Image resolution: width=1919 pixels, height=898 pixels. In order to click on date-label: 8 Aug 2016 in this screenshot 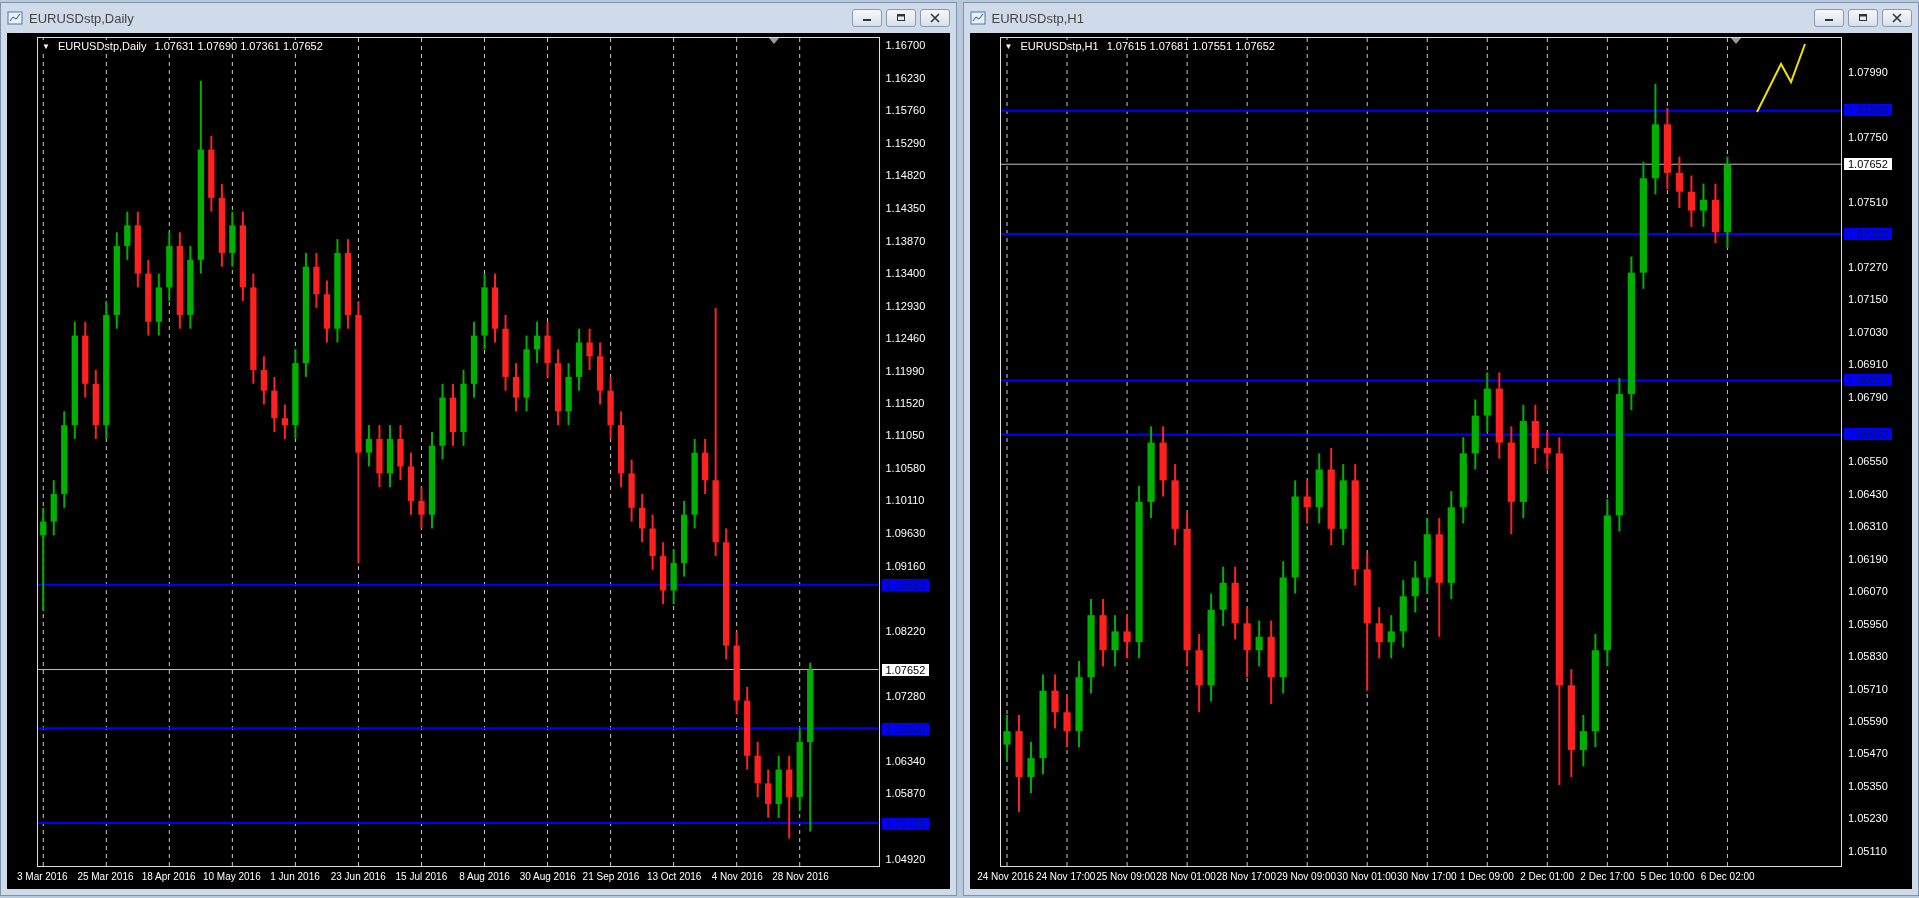, I will do `click(484, 876)`.